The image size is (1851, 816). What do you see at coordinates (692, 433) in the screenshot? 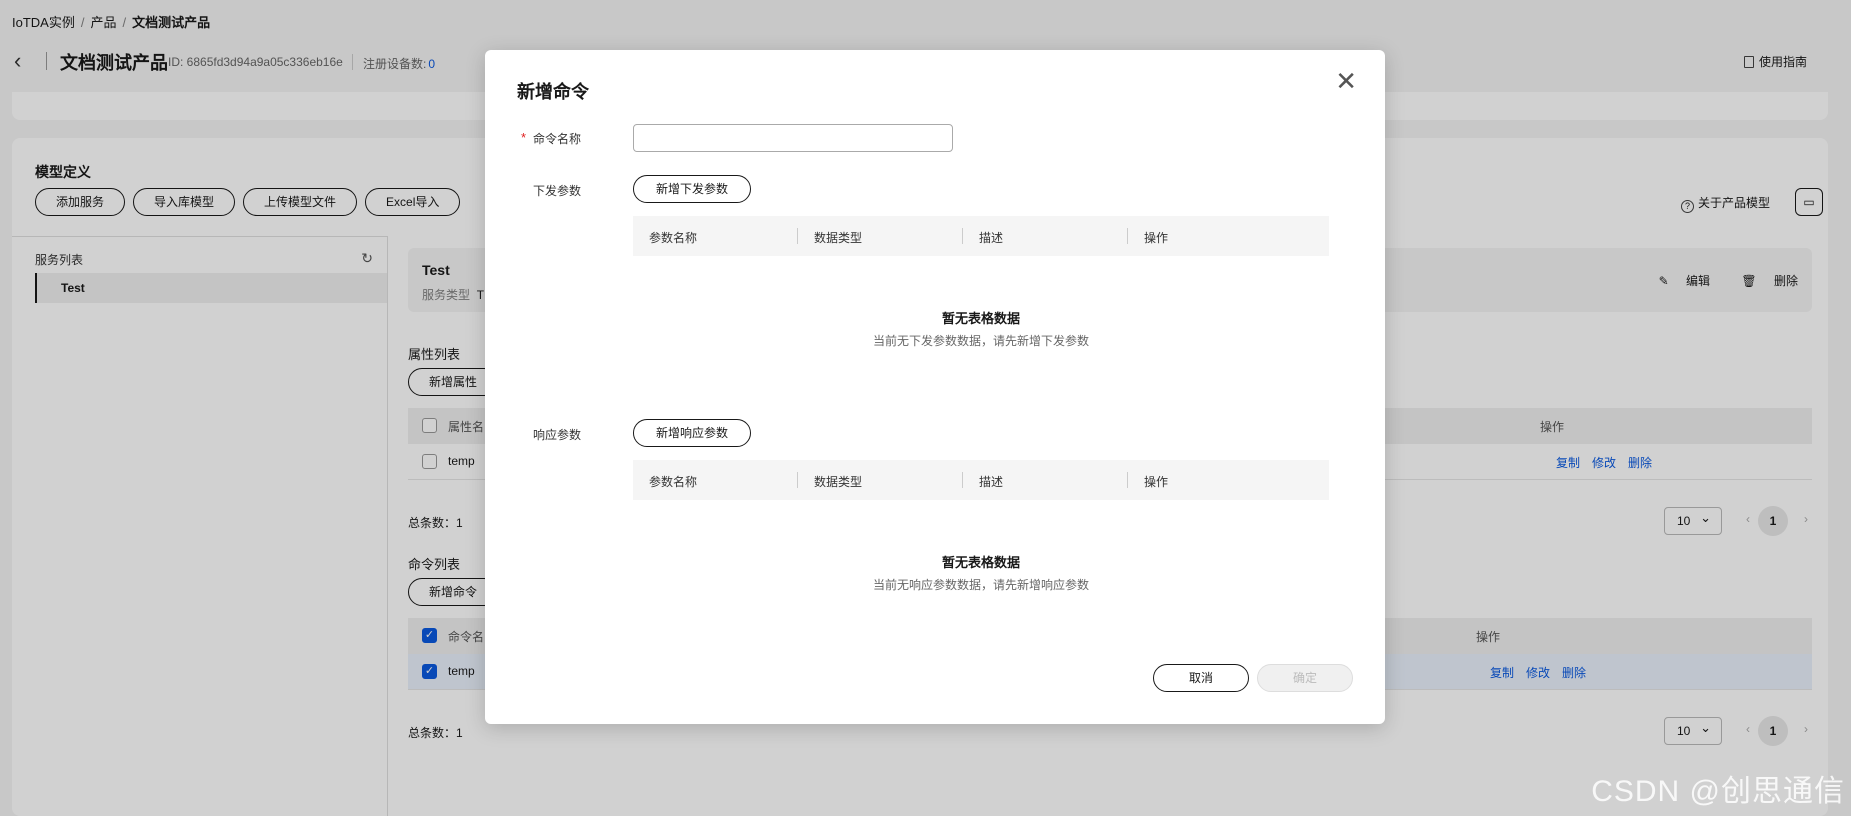
I see `add-resp-param-button: 新增响应参数` at bounding box center [692, 433].